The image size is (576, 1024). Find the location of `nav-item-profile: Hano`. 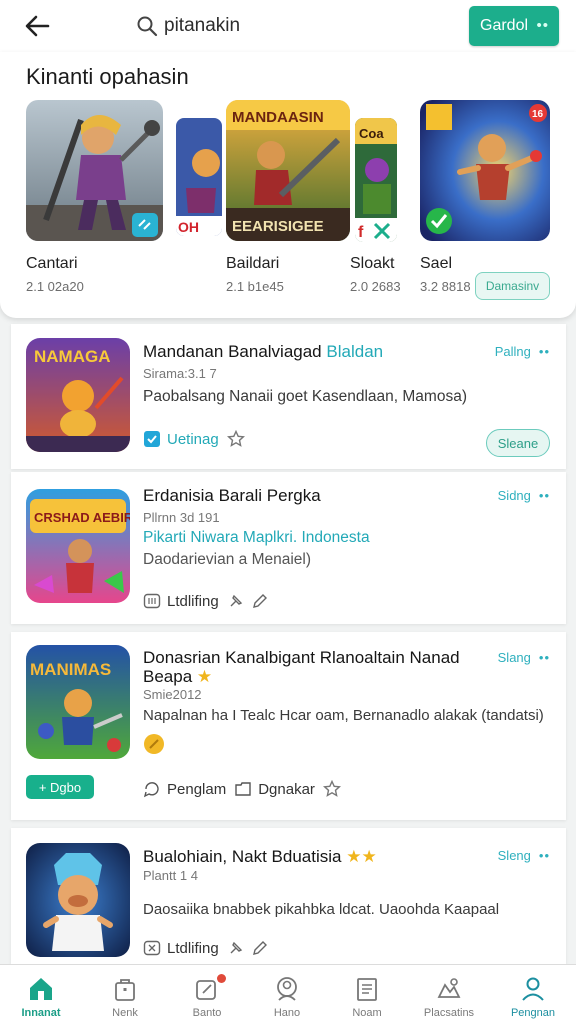

nav-item-profile: Hano is located at coordinates (287, 994).